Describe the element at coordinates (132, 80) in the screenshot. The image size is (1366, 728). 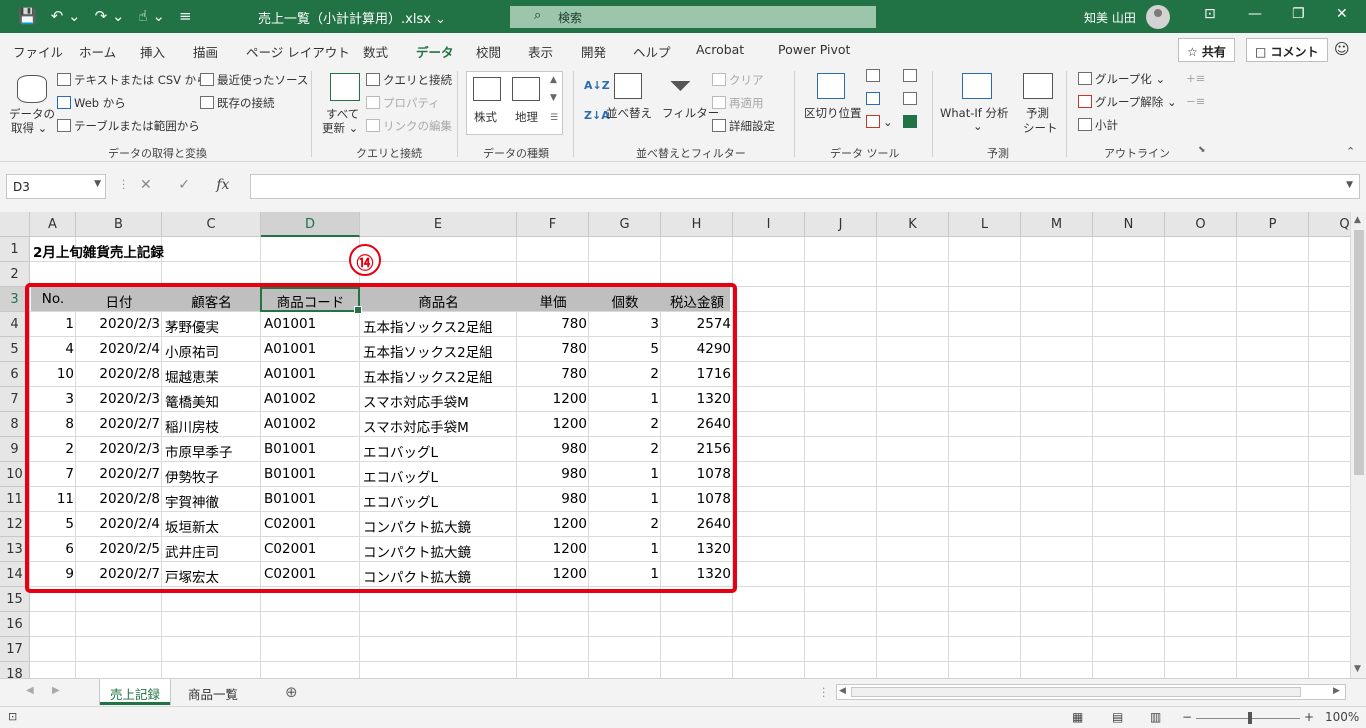
I see `text-csv-button: テキストまたは CSV から` at that location.